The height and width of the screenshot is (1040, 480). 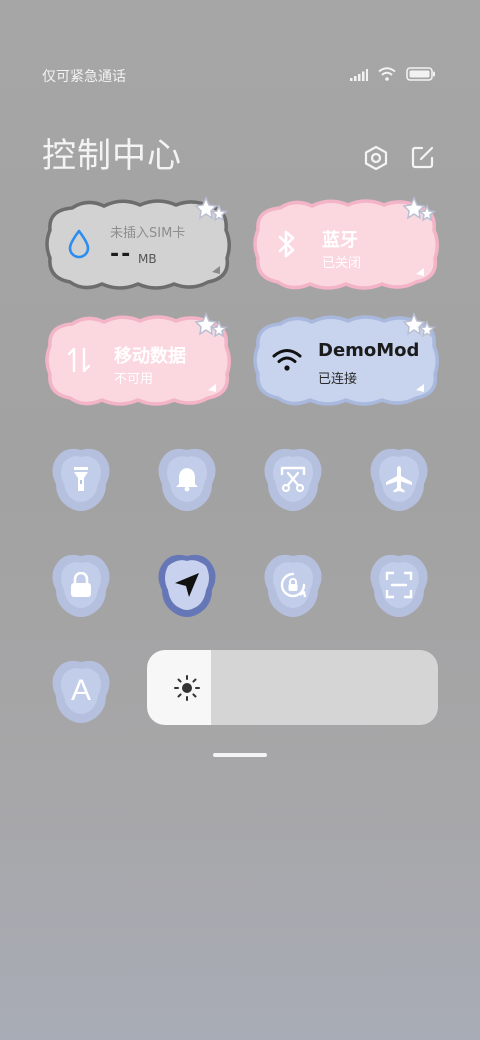 I want to click on mobile-data-tile: 移动数据 不可用, so click(x=137, y=360).